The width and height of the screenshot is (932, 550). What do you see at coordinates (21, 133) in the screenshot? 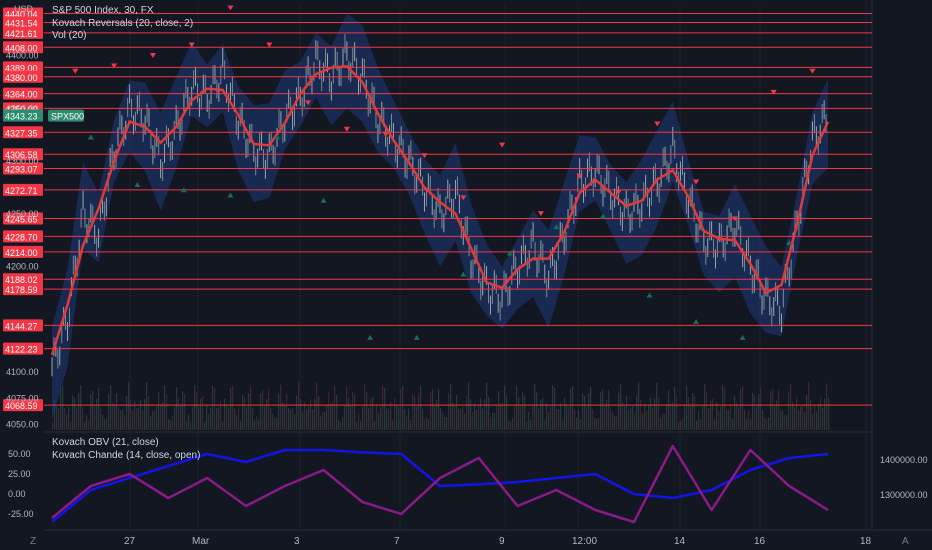
I see `level-label: 4327.35` at bounding box center [21, 133].